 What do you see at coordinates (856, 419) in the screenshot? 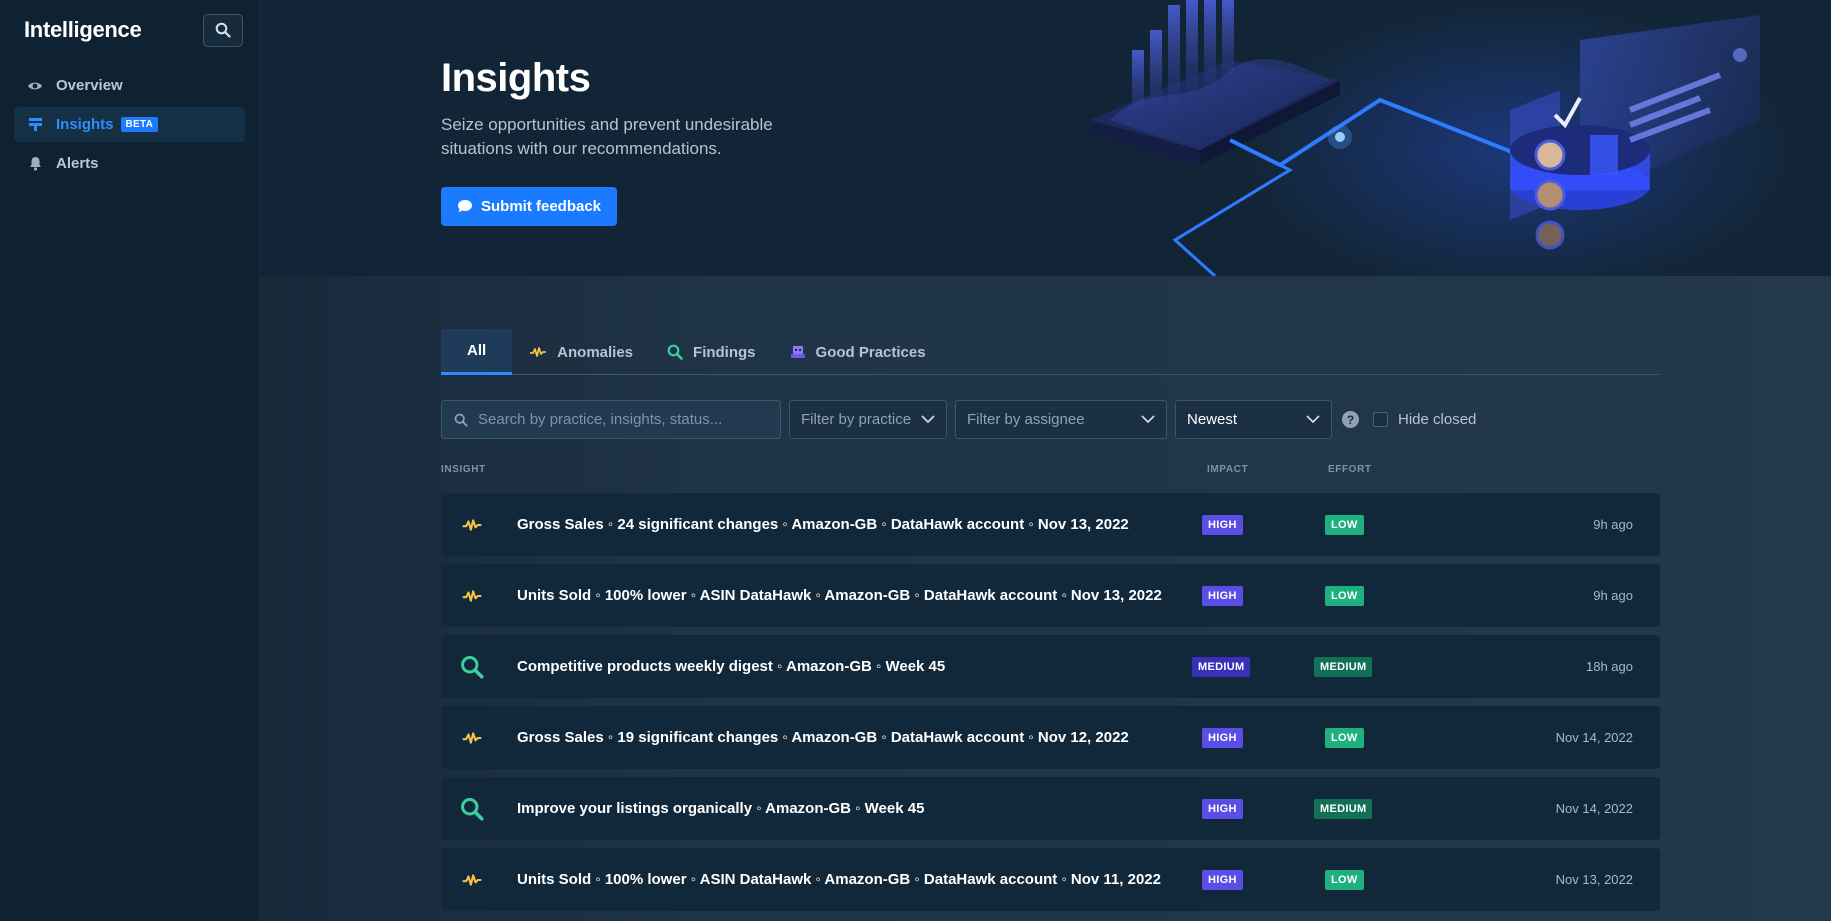
I see `practice-filter-label: Filter by practice` at bounding box center [856, 419].